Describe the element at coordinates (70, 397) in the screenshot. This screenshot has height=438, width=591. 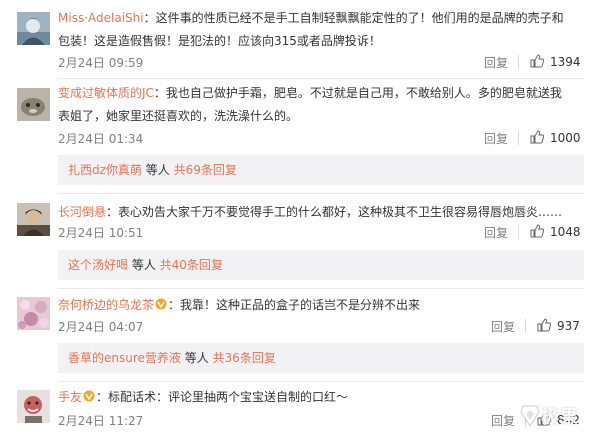
I see `username-link: 手友` at that location.